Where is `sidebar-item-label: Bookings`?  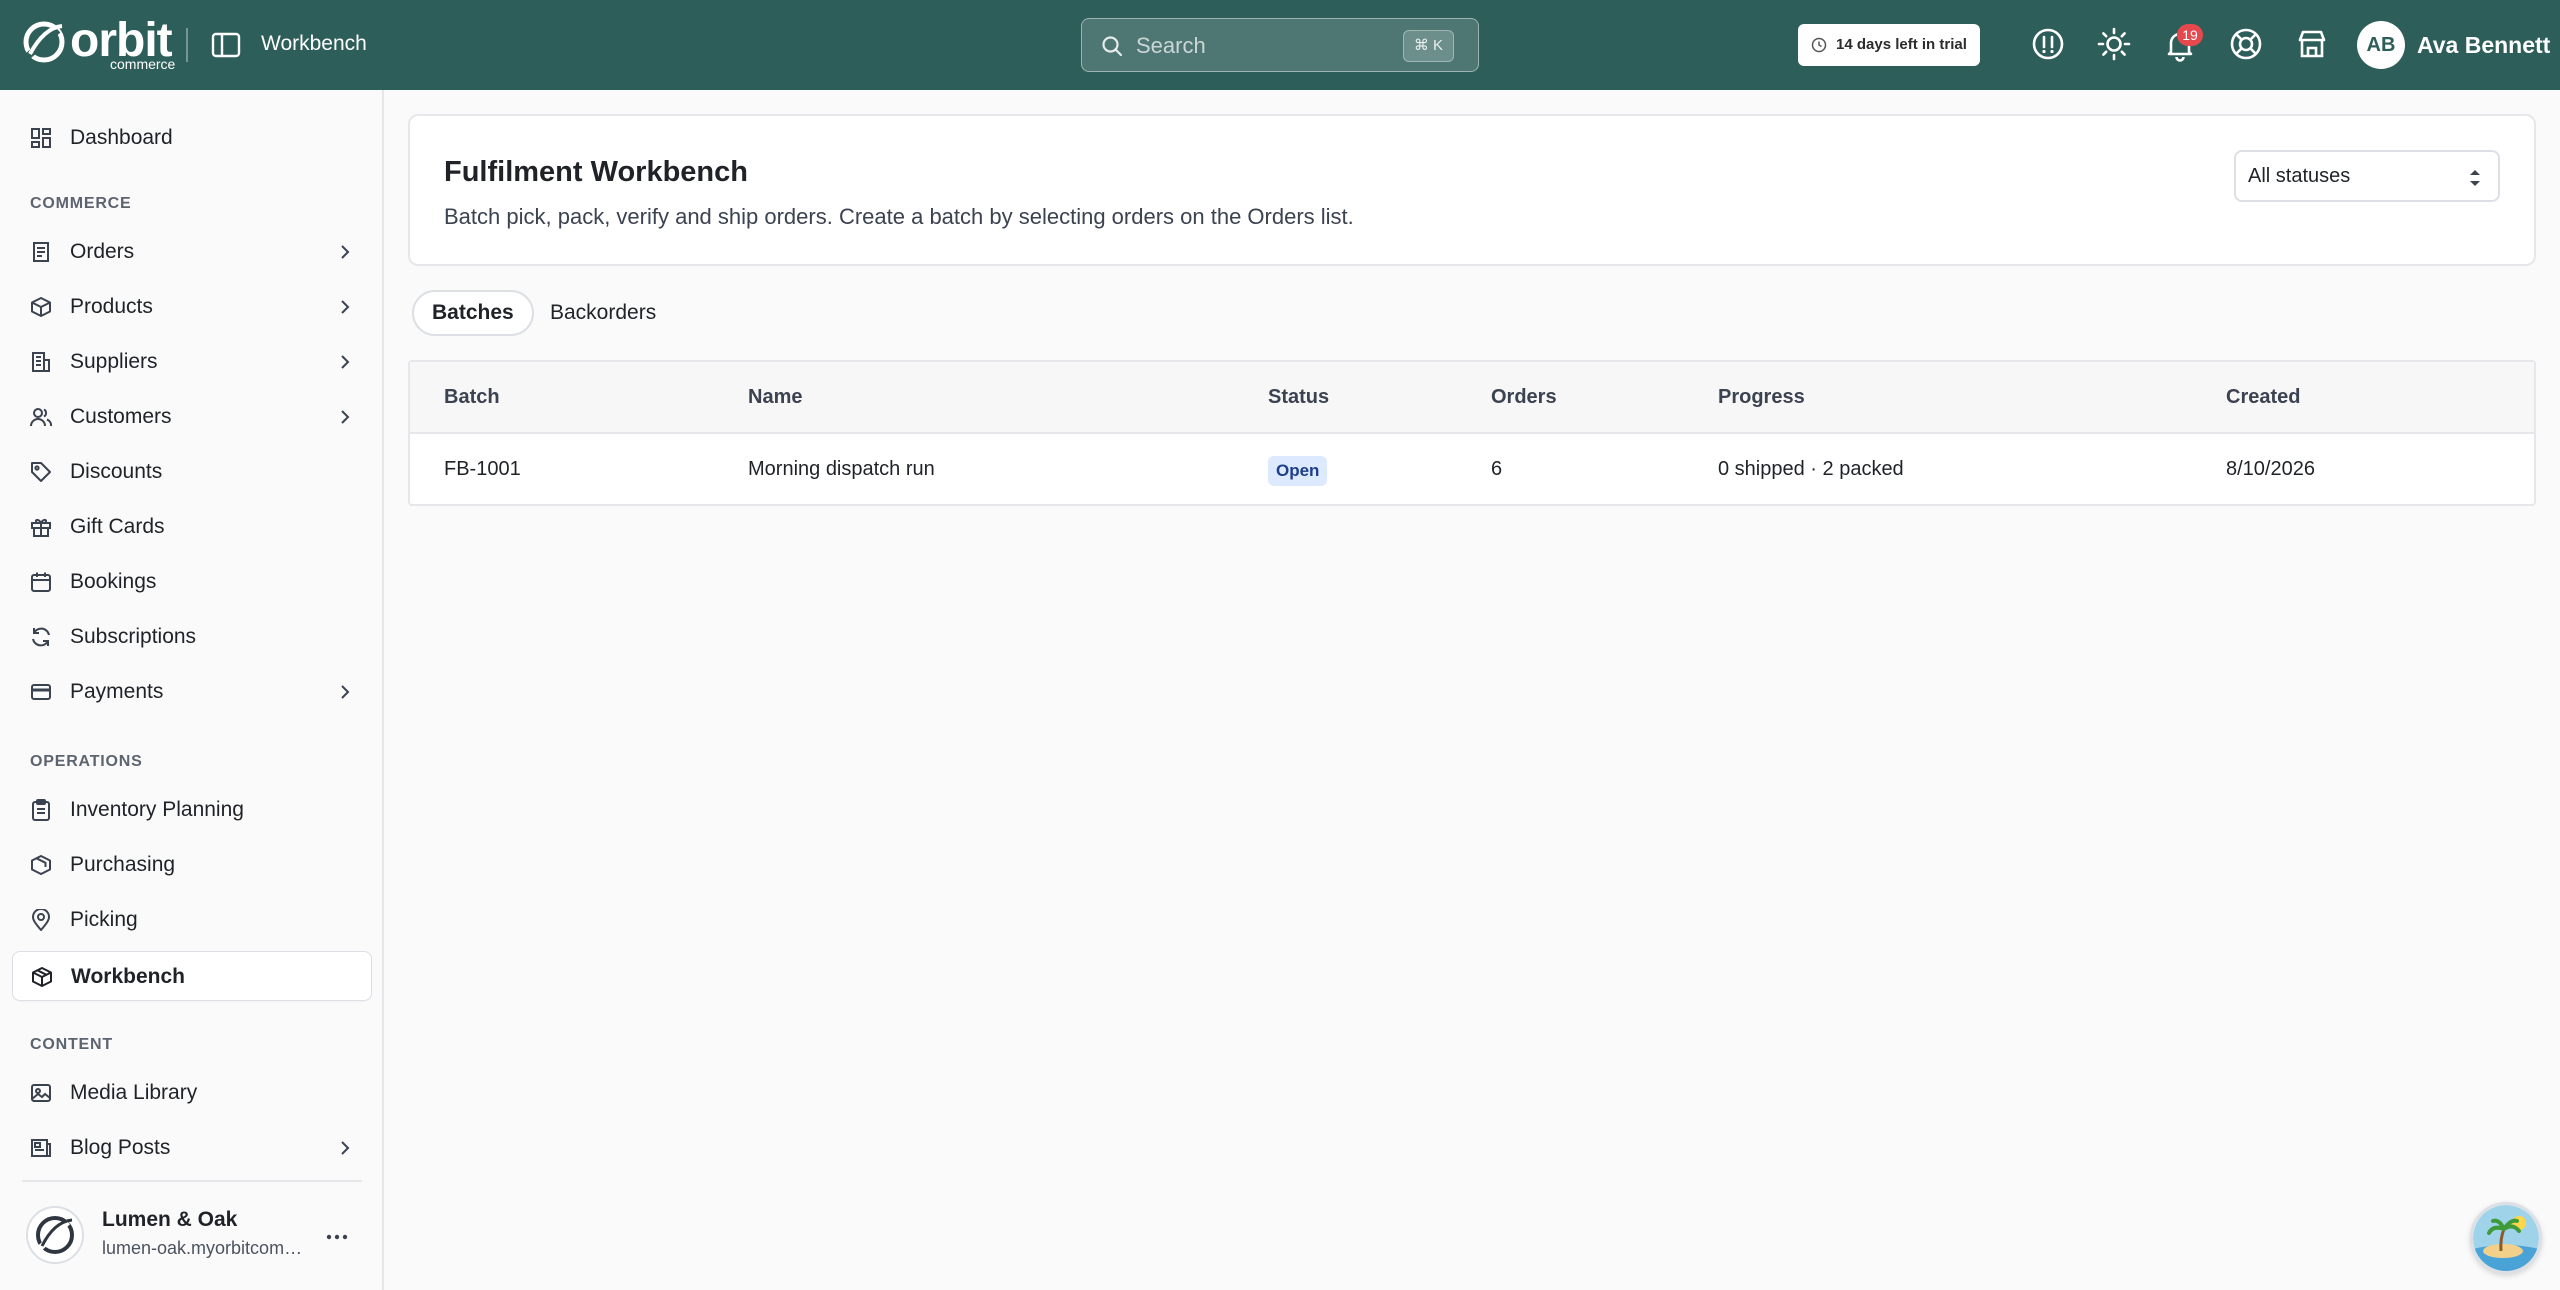
sidebar-item-label: Bookings is located at coordinates (113, 581).